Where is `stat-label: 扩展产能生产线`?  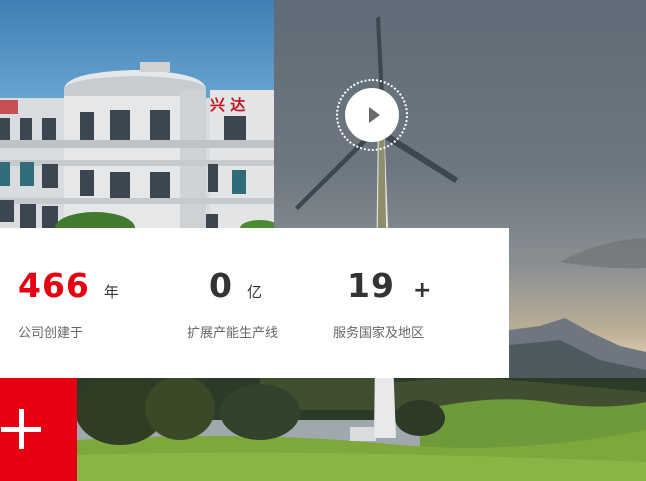 stat-label: 扩展产能生产线 is located at coordinates (233, 333).